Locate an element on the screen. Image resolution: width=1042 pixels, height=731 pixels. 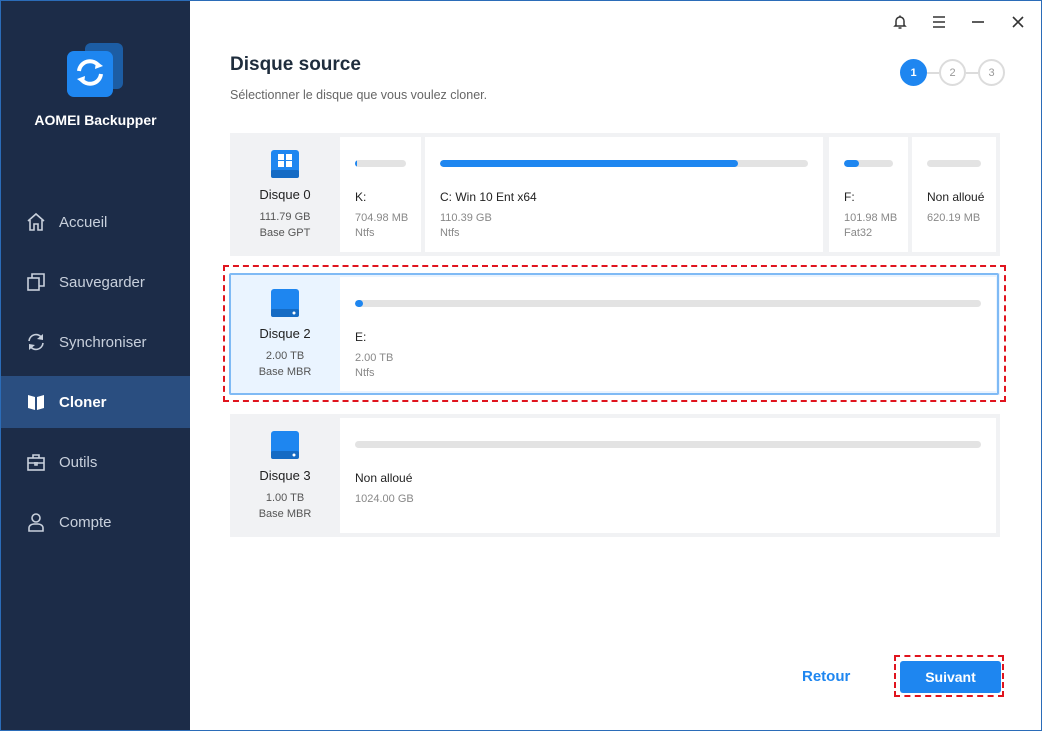
disk-info: Disque 0 111.79 GB Base GPT is located at coordinates (285, 194).